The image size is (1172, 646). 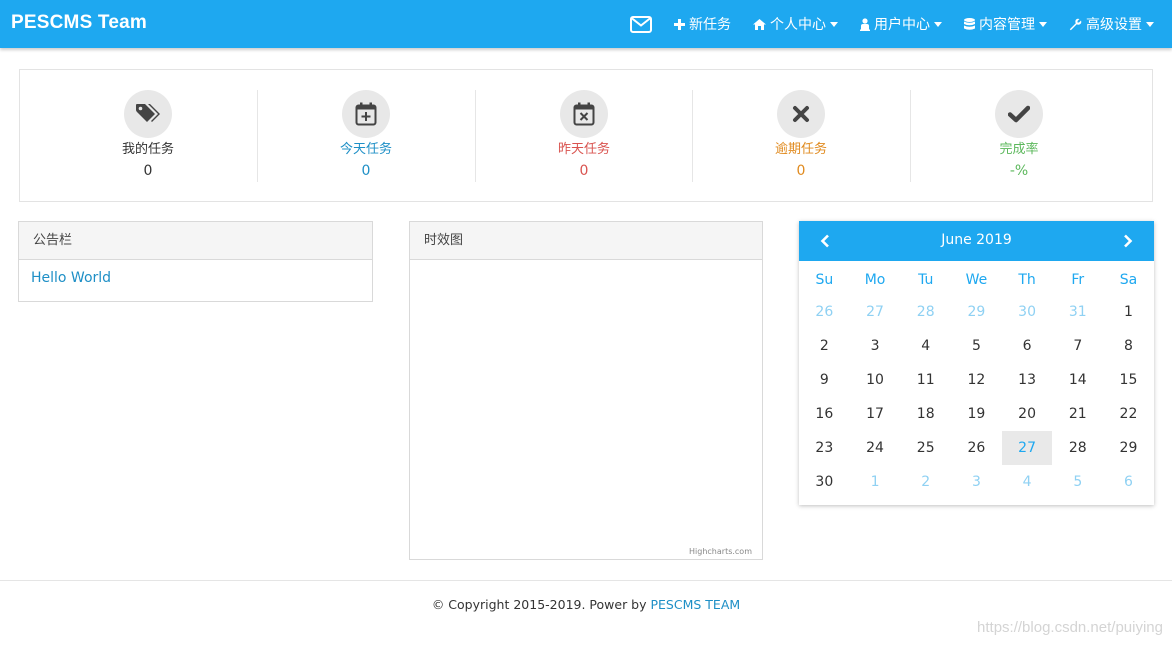 I want to click on calendar-day: 12, so click(x=976, y=380).